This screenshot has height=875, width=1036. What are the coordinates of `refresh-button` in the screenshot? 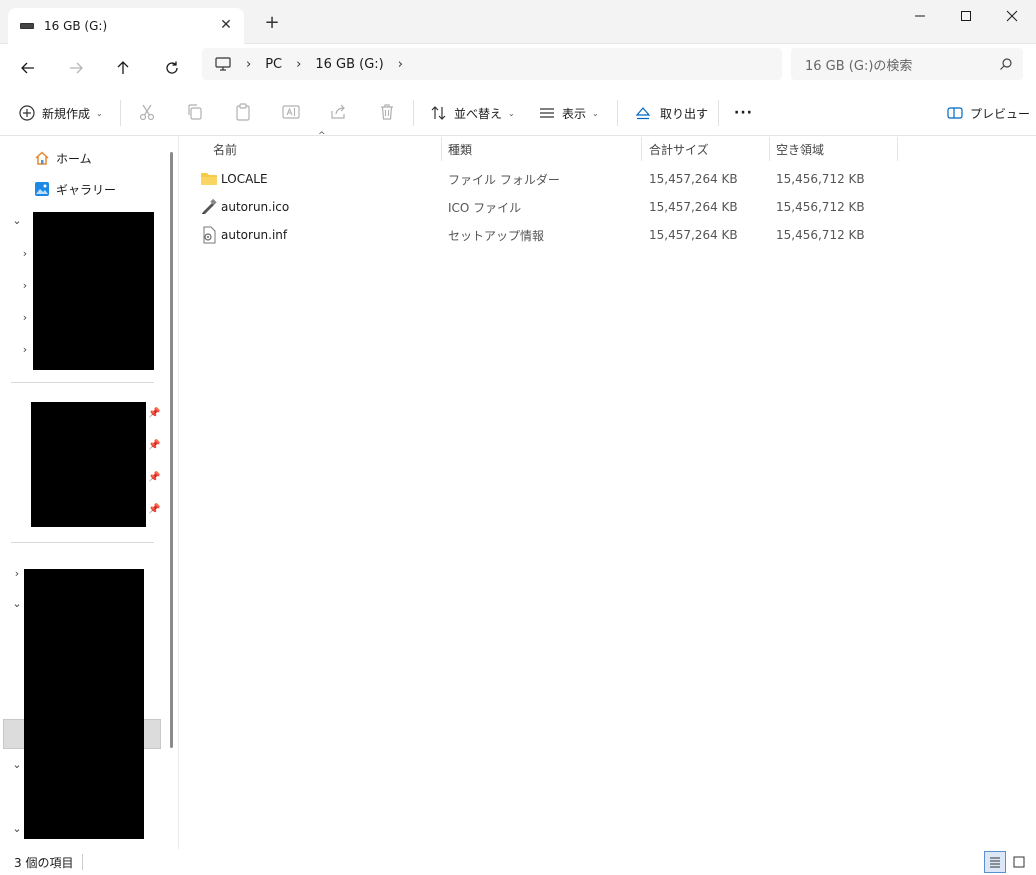 It's located at (172, 68).